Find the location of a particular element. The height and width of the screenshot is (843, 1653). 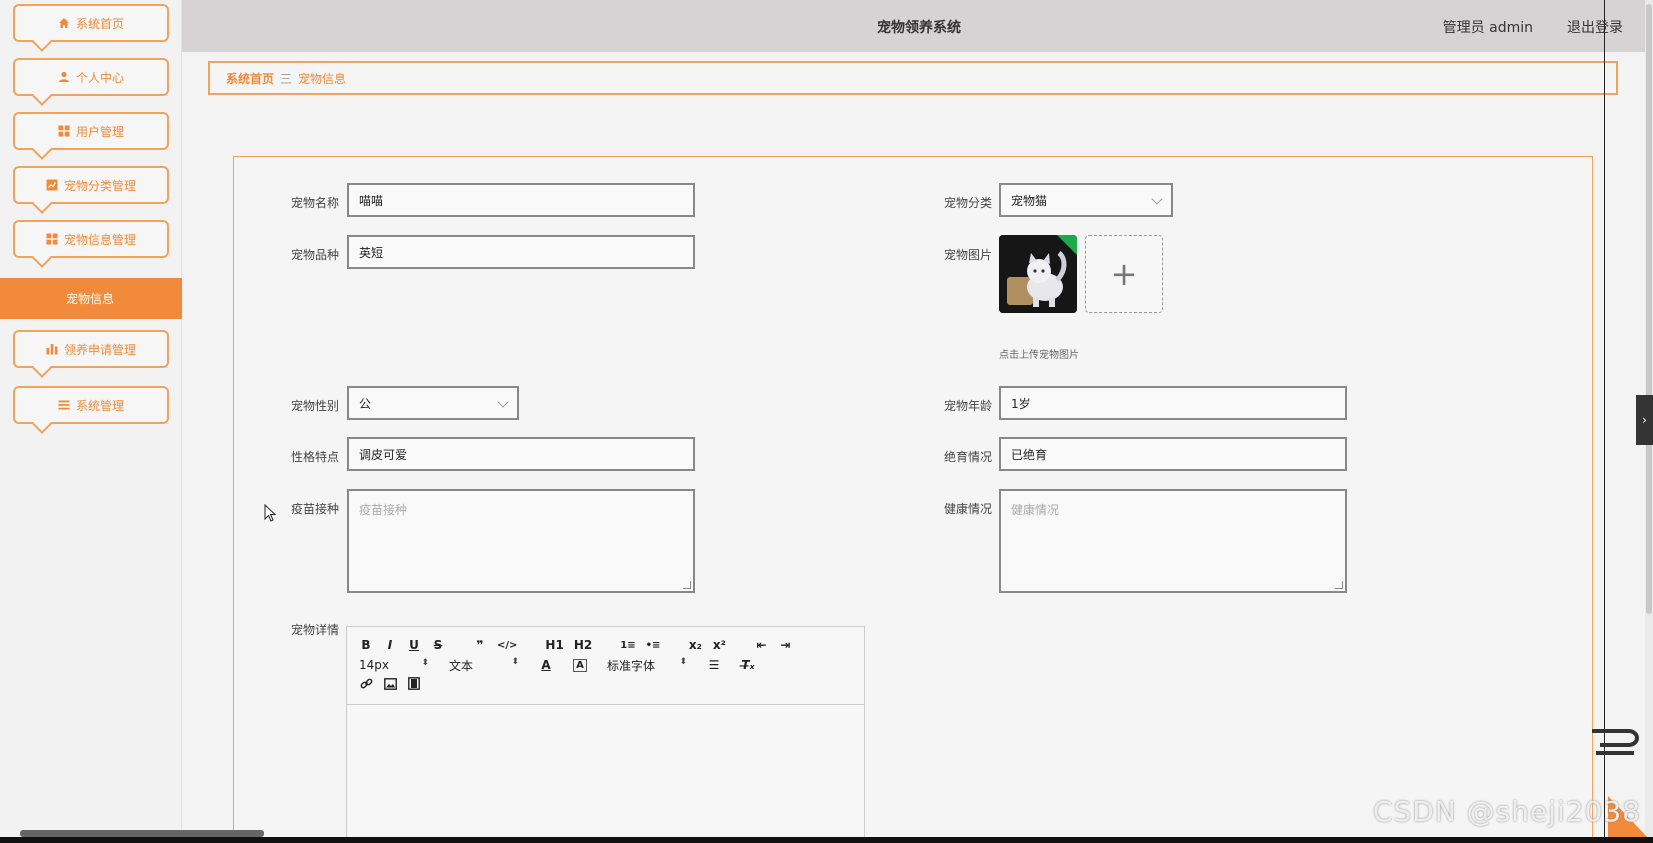

sidebar-item-users: 用户管理 is located at coordinates (91, 131).